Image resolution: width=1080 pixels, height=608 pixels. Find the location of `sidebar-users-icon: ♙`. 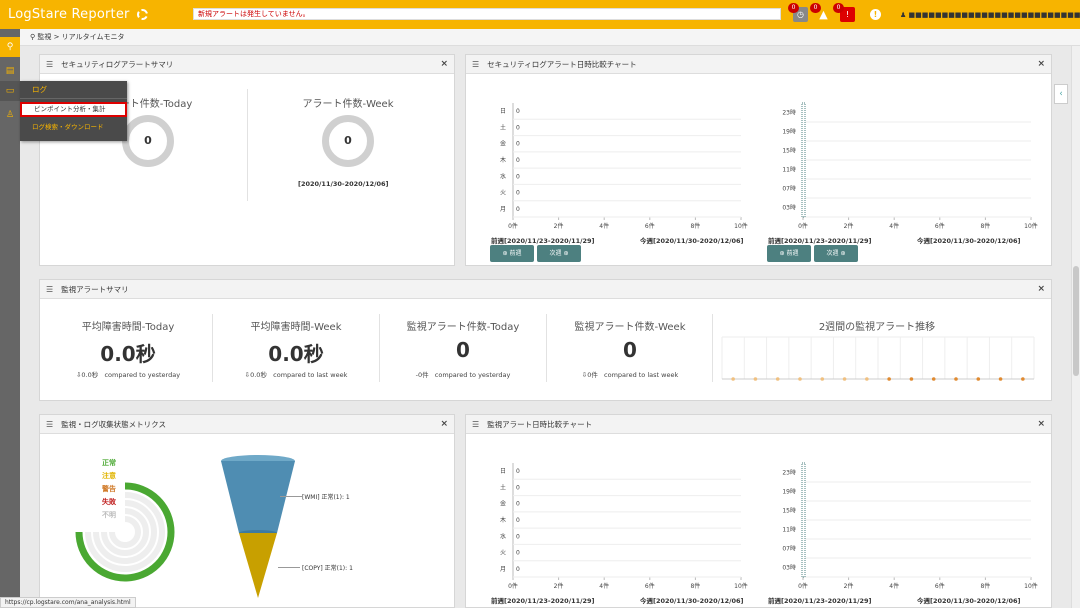

sidebar-users-icon: ♙ is located at coordinates (10, 115).